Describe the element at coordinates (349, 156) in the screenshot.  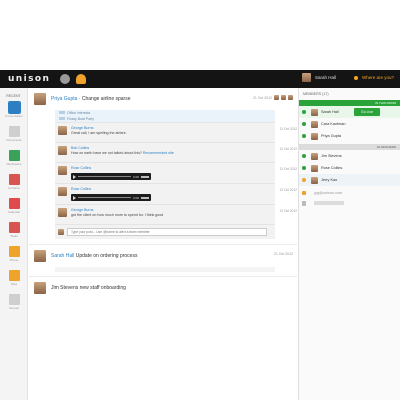
I see `member-item: Jim Stevens` at that location.